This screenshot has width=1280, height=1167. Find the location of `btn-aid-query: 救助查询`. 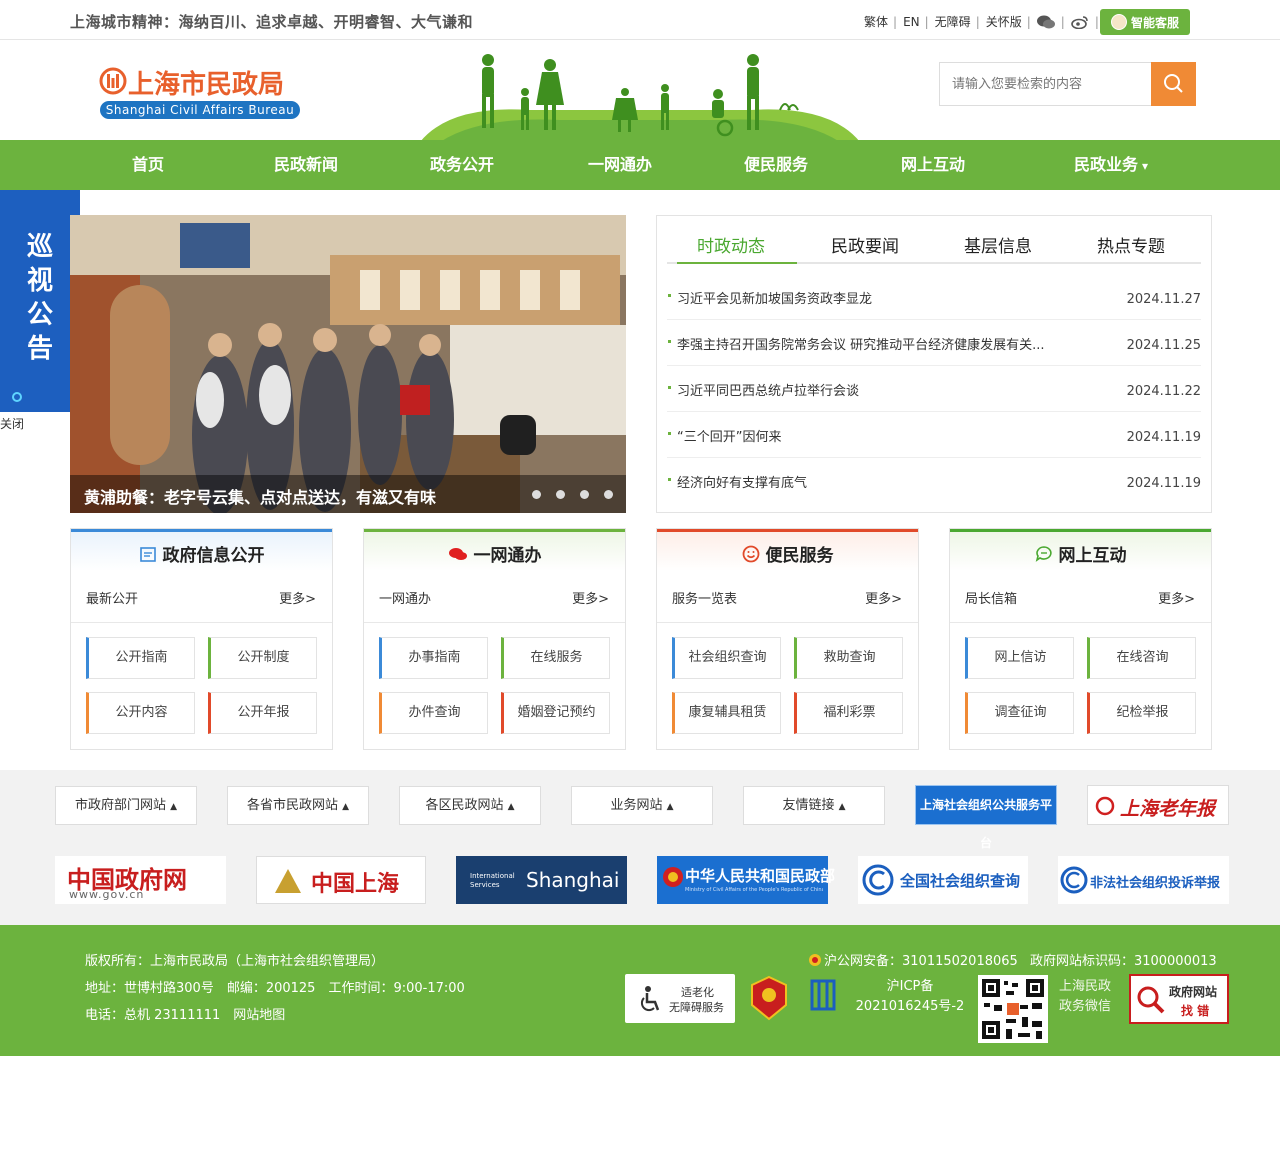

btn-aid-query: 救助查询 is located at coordinates (848, 658).